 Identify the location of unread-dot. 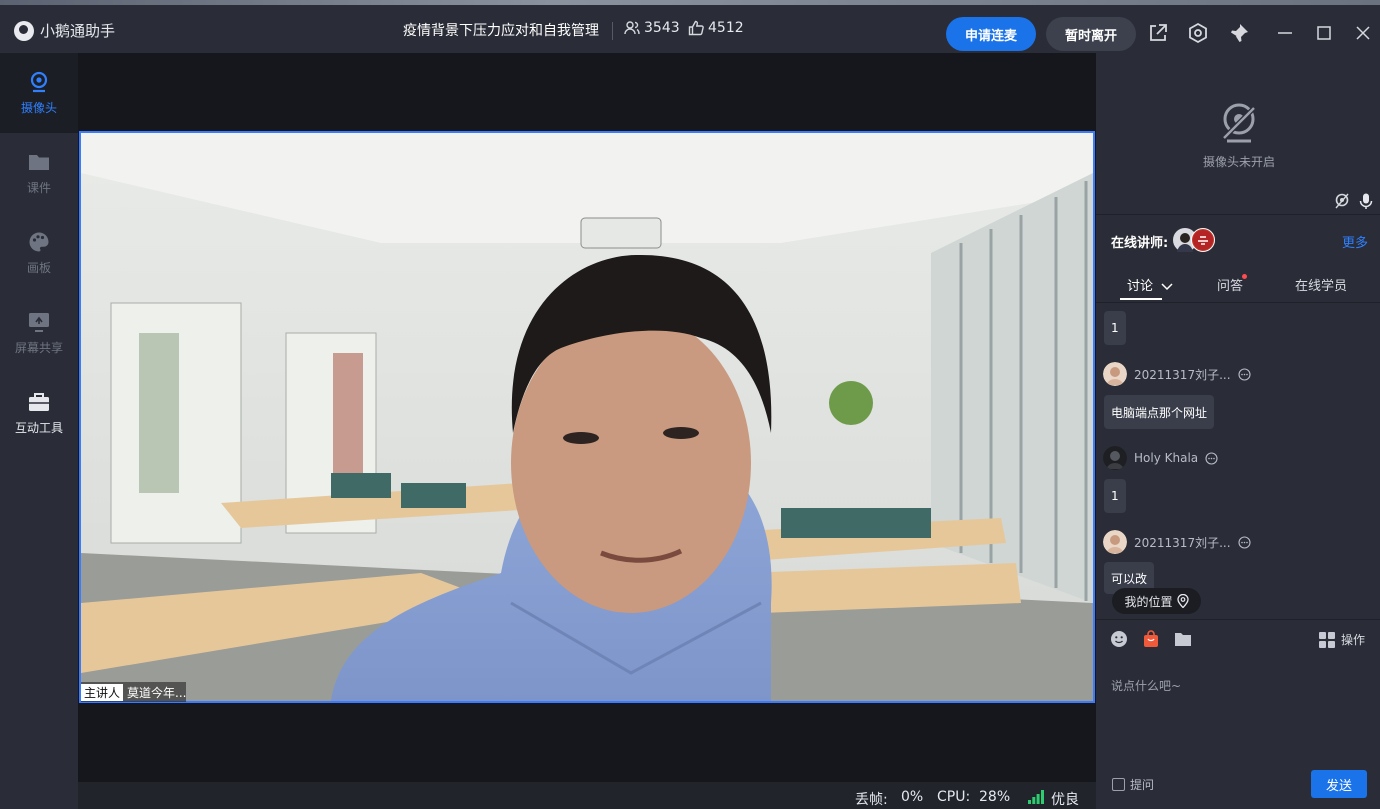
(1244, 276).